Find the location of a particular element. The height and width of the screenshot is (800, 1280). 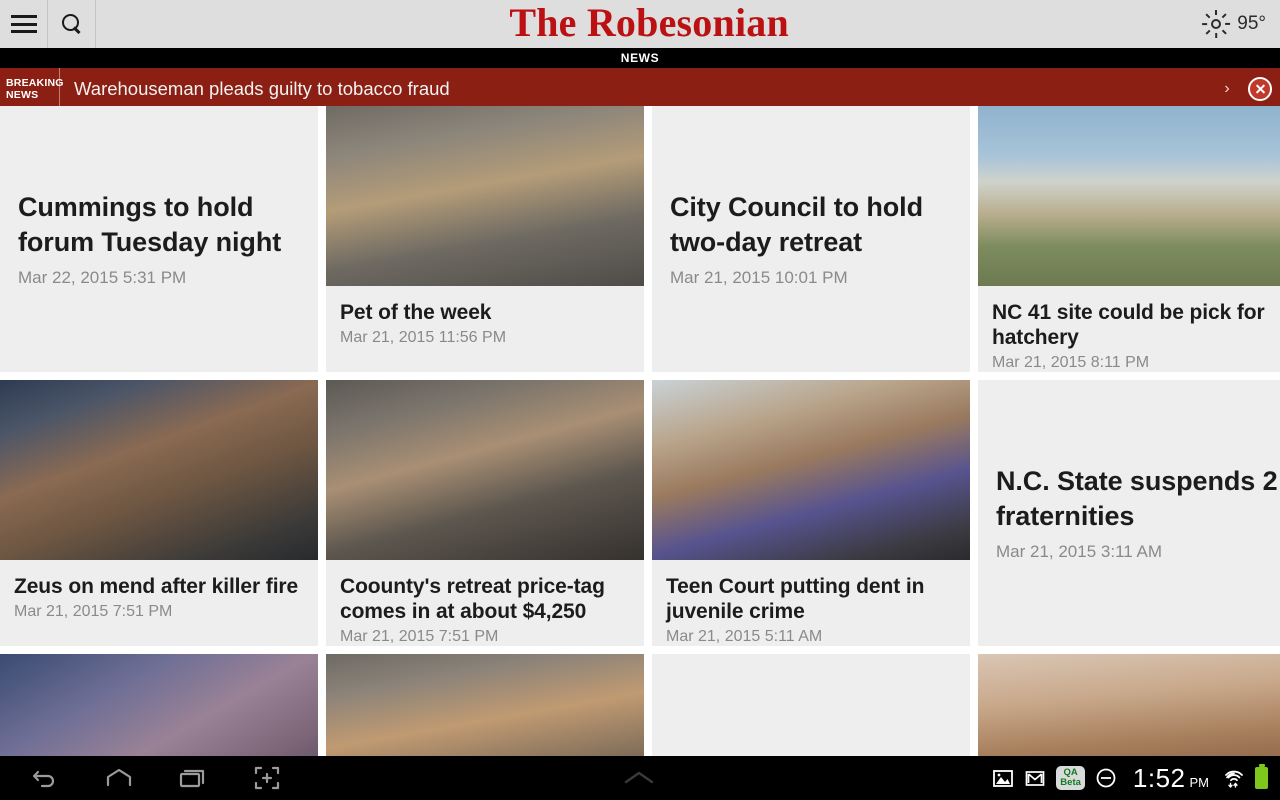

article-text: Pet of the week Mar 21, 2015 11:56 PM is located at coordinates (485, 322).